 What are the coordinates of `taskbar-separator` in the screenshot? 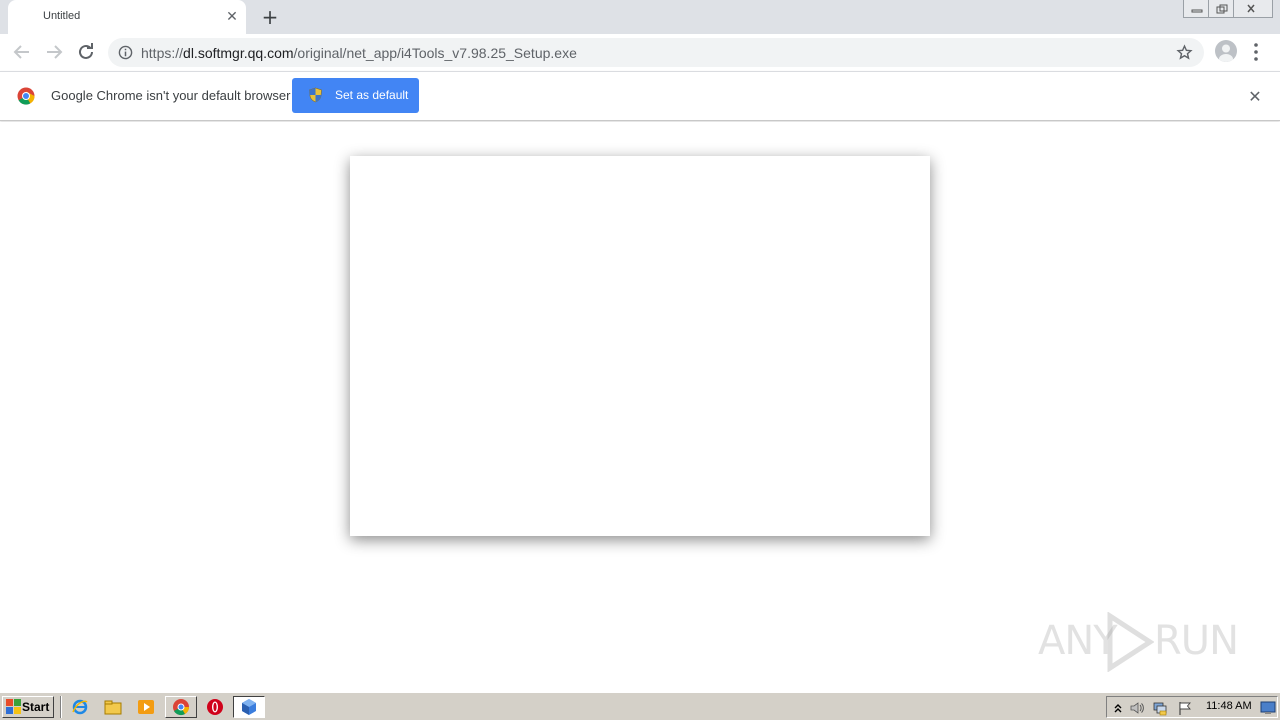 It's located at (61, 707).